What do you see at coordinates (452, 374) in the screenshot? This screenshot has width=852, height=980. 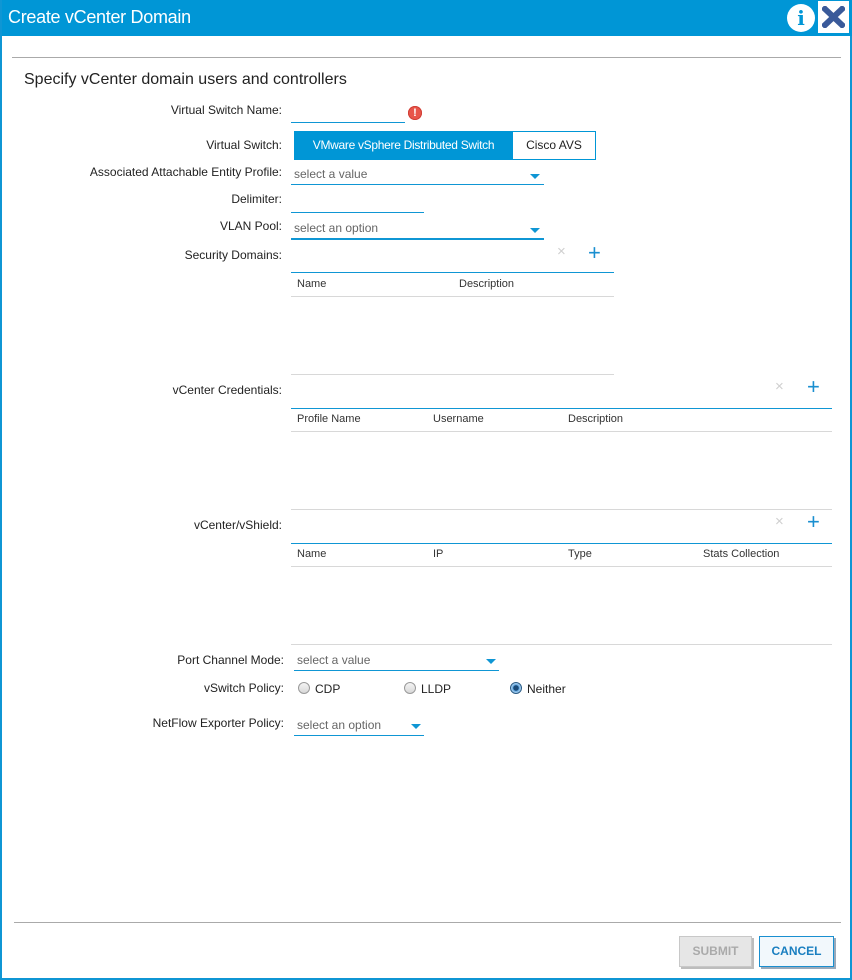 I see `security-domains-table-bottom` at bounding box center [452, 374].